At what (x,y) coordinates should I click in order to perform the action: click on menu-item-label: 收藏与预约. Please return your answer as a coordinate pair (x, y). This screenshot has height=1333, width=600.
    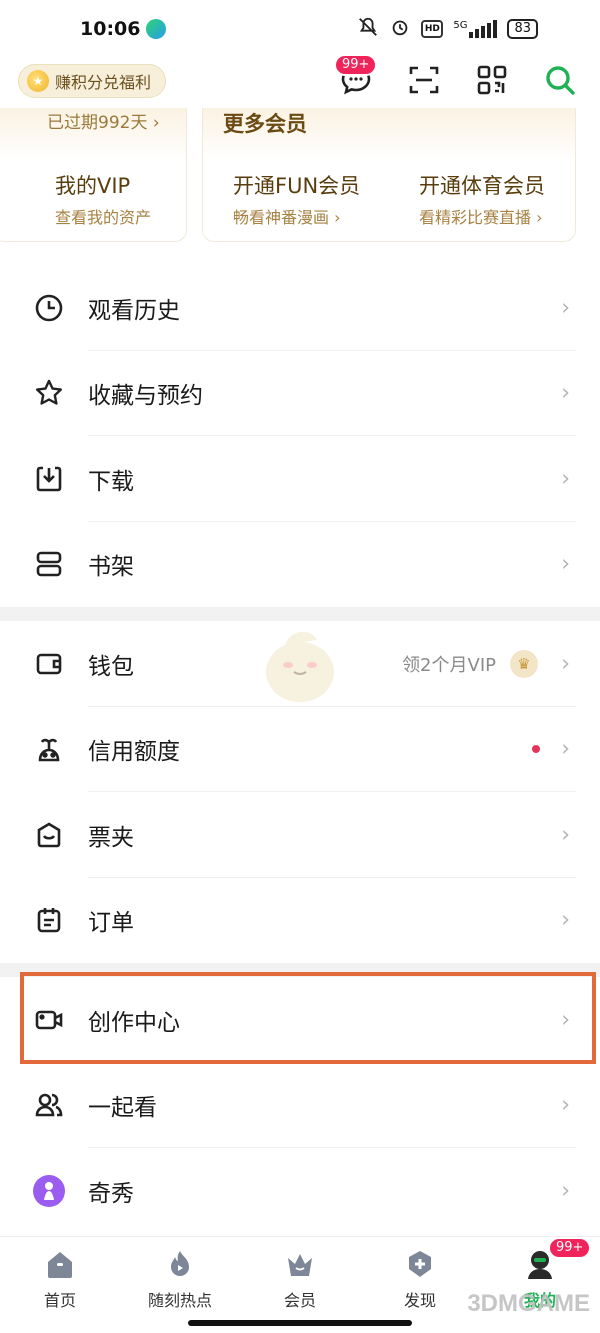
    Looking at the image, I should click on (145, 396).